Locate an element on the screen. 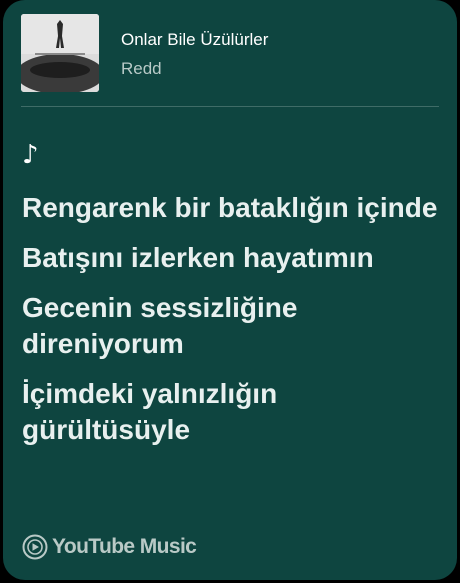 The height and width of the screenshot is (583, 460). now-playing-header: Onlar Bile Üzülürler Redd is located at coordinates (231, 53).